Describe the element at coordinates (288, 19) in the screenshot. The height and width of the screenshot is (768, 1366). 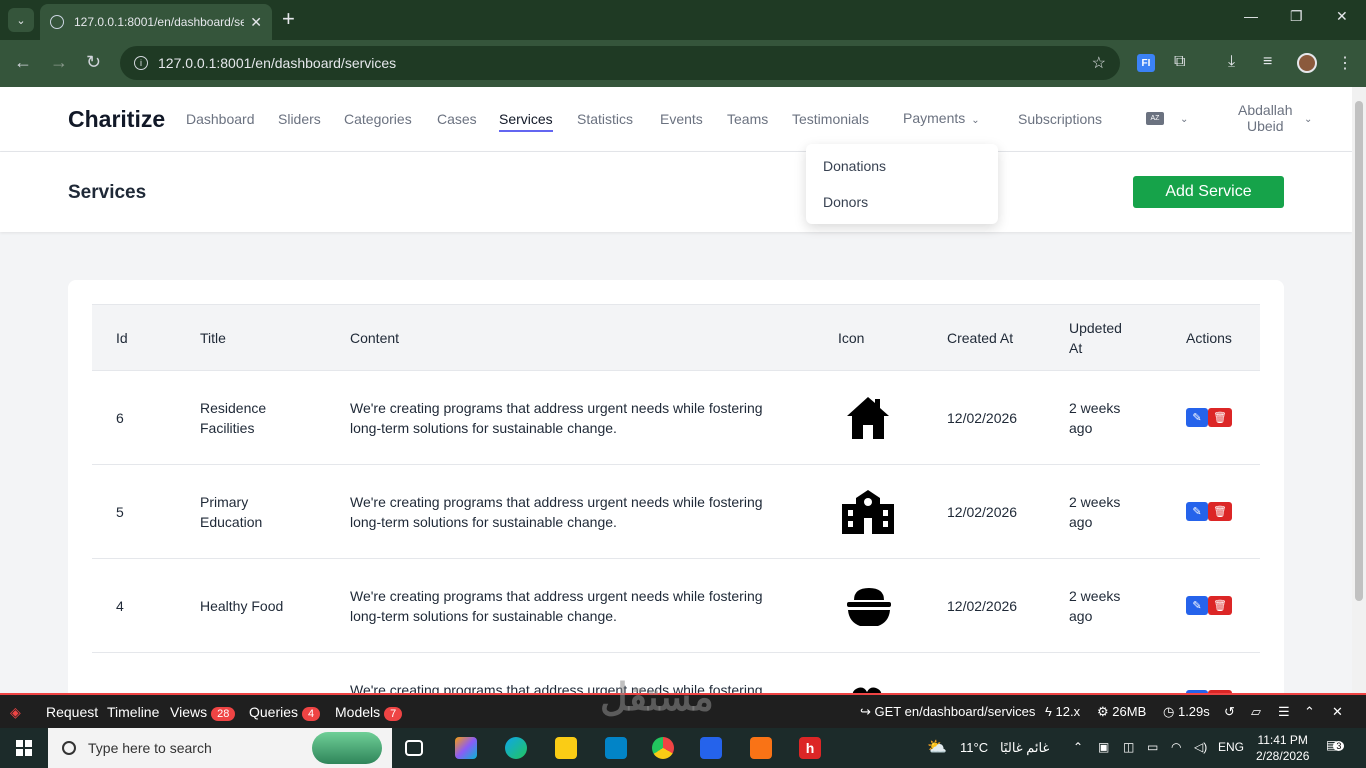
I see `new-tab-button: +` at that location.